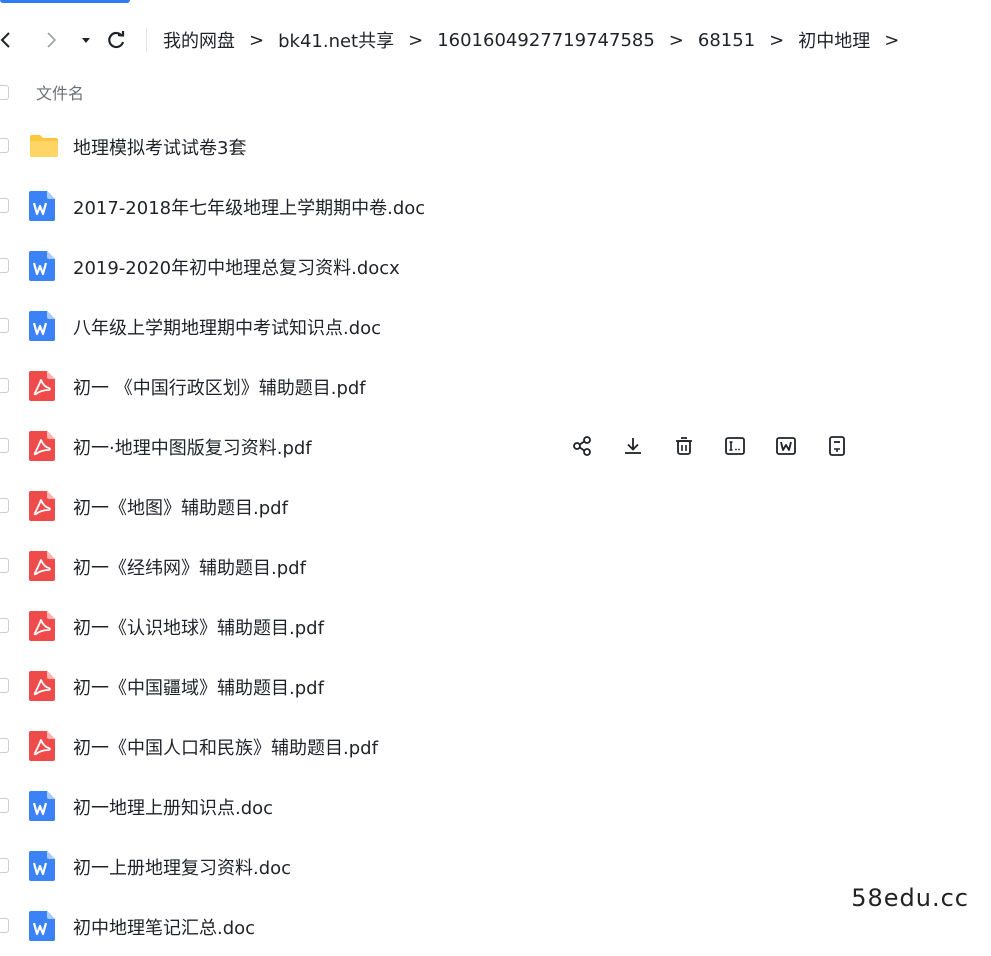 The image size is (991, 956). What do you see at coordinates (726, 40) in the screenshot?
I see `breadcrumb-item: 68151` at bounding box center [726, 40].